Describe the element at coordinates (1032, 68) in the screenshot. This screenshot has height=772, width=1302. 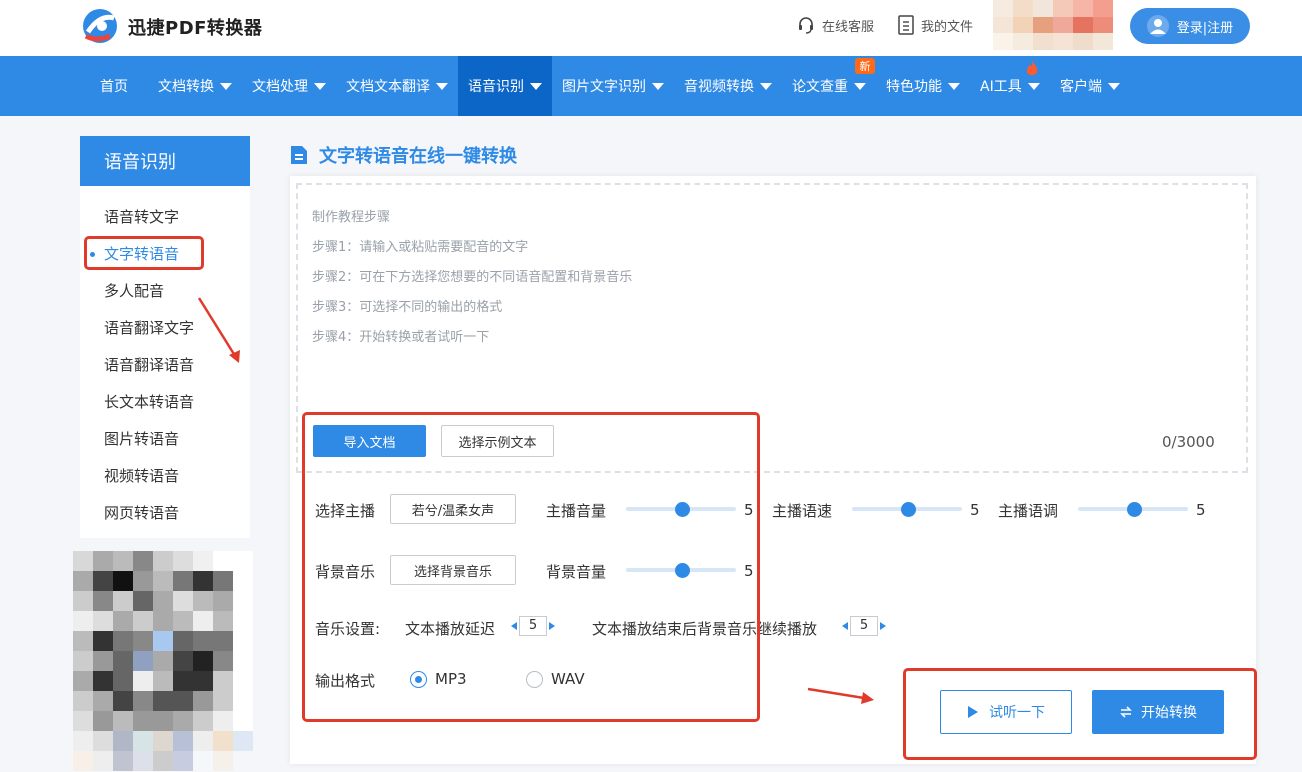
I see `flame-icon` at that location.